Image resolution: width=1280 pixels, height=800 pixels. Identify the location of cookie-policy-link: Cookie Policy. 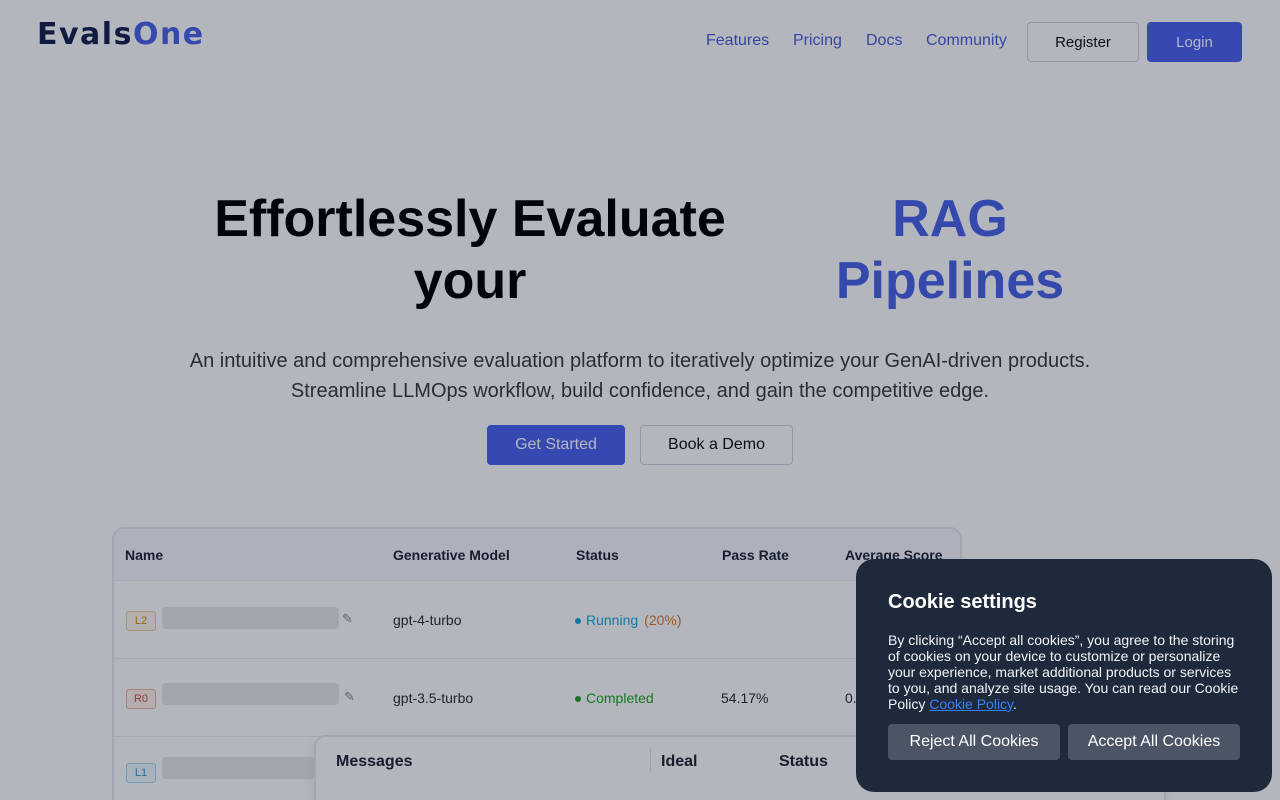
(971, 704).